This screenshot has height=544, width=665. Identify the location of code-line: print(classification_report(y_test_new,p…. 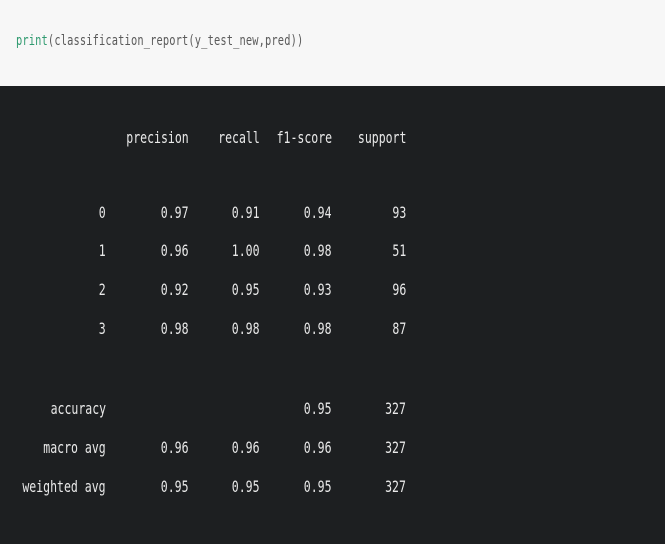
(159, 41).